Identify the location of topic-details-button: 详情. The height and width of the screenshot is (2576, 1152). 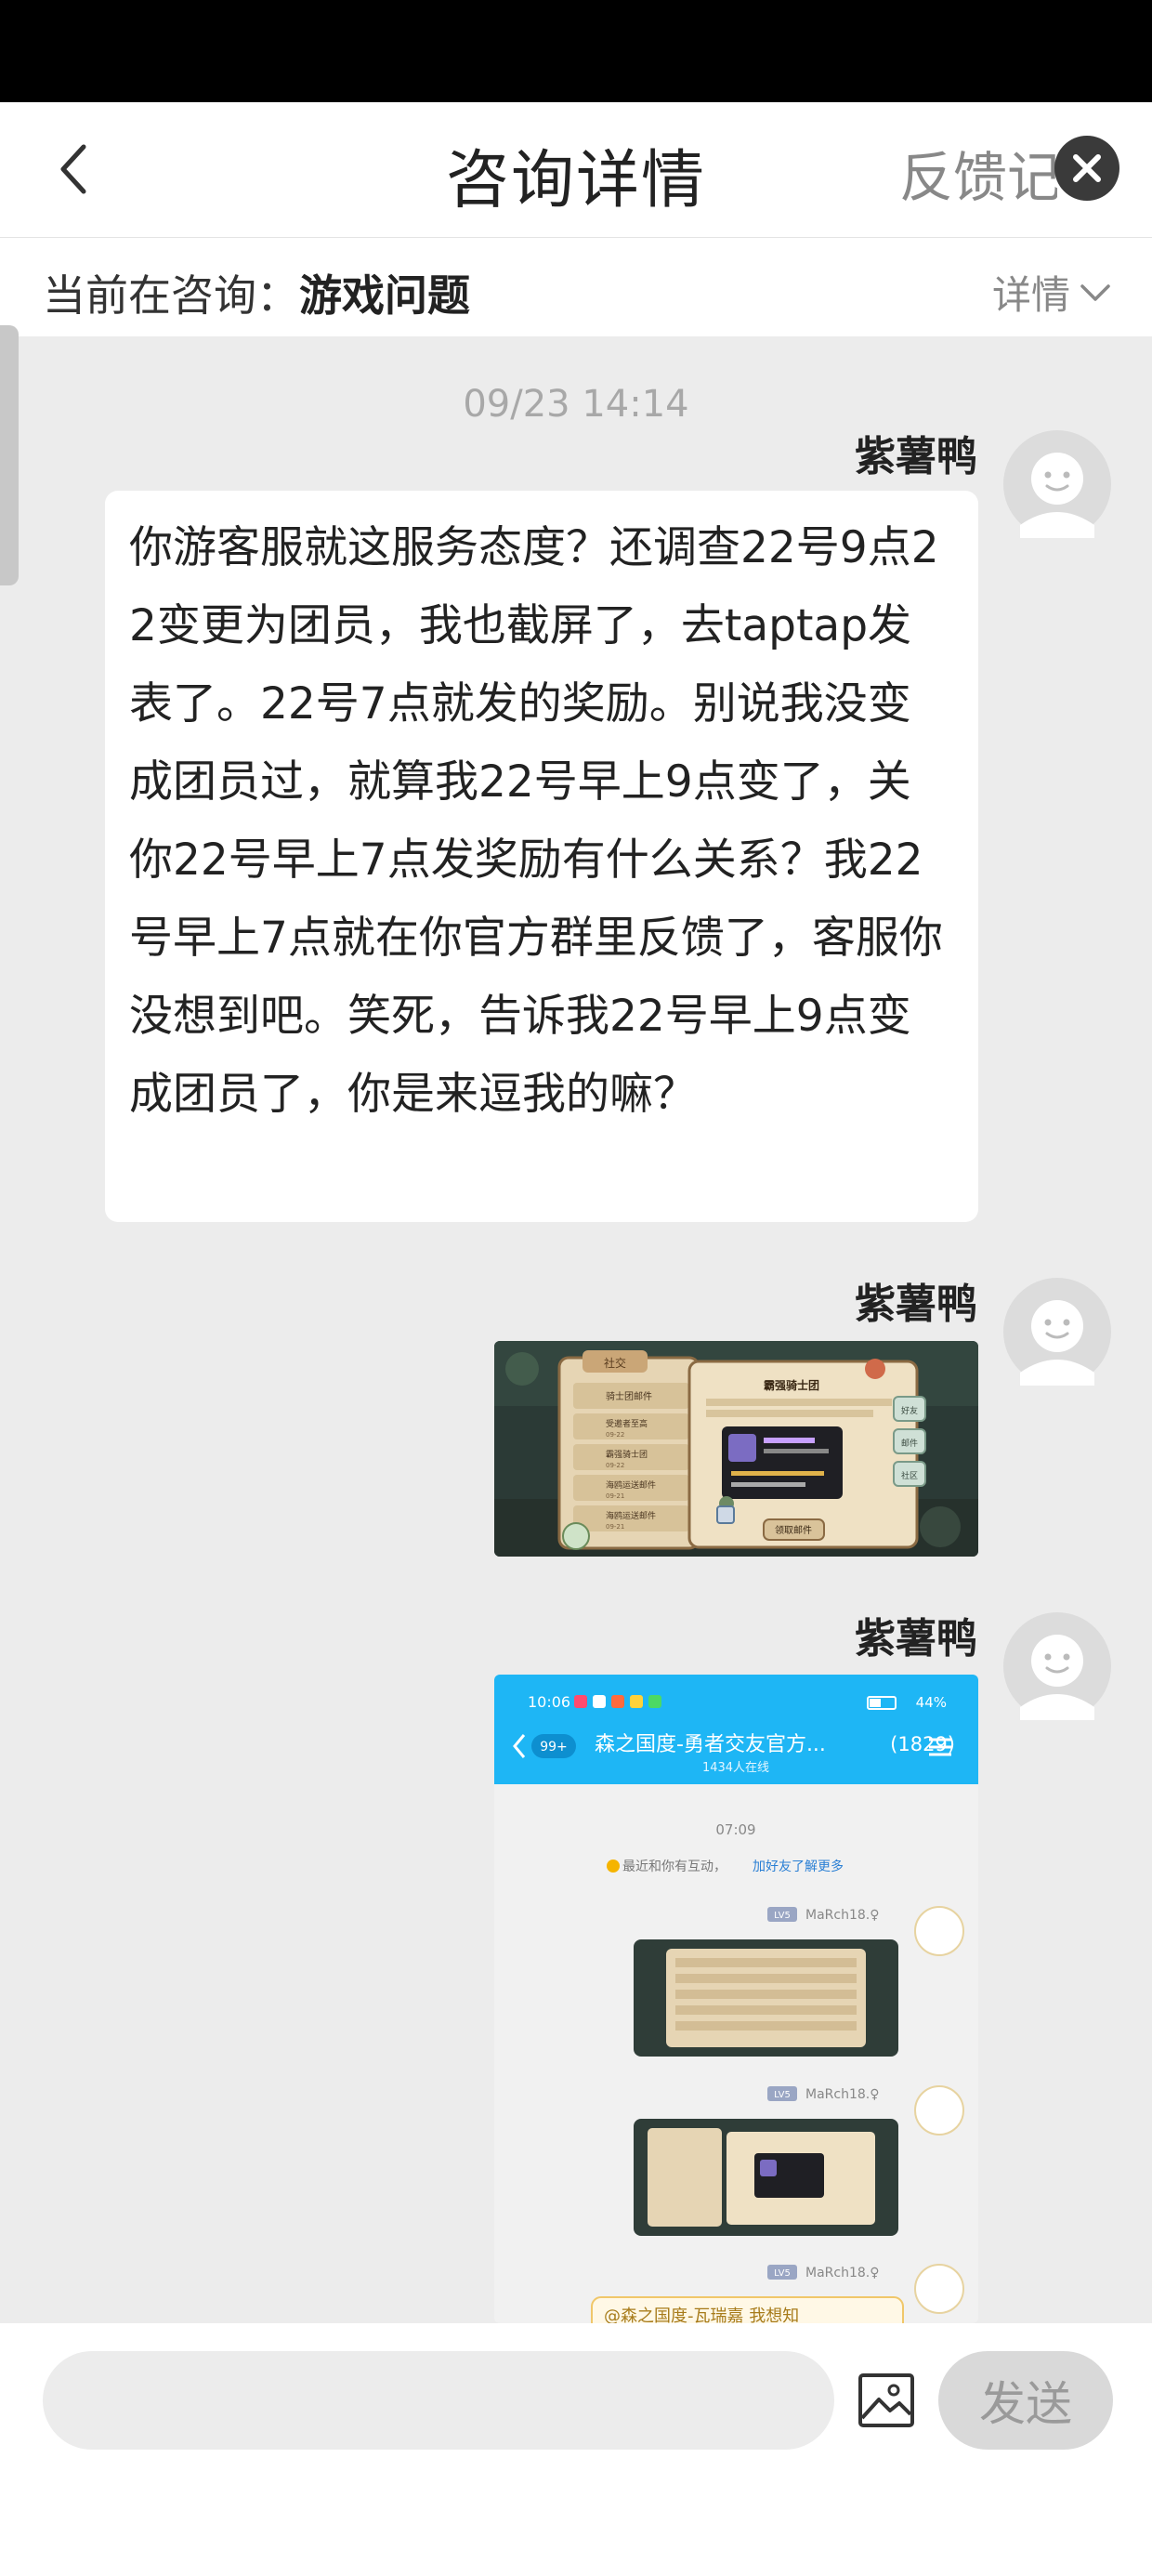
(1051, 292).